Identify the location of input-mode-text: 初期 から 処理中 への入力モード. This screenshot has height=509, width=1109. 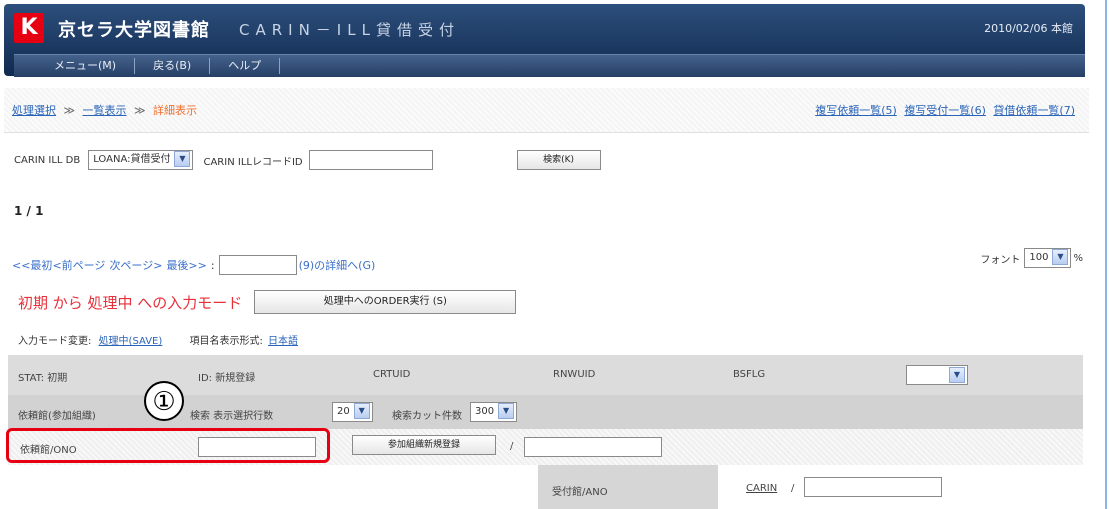
(130, 302).